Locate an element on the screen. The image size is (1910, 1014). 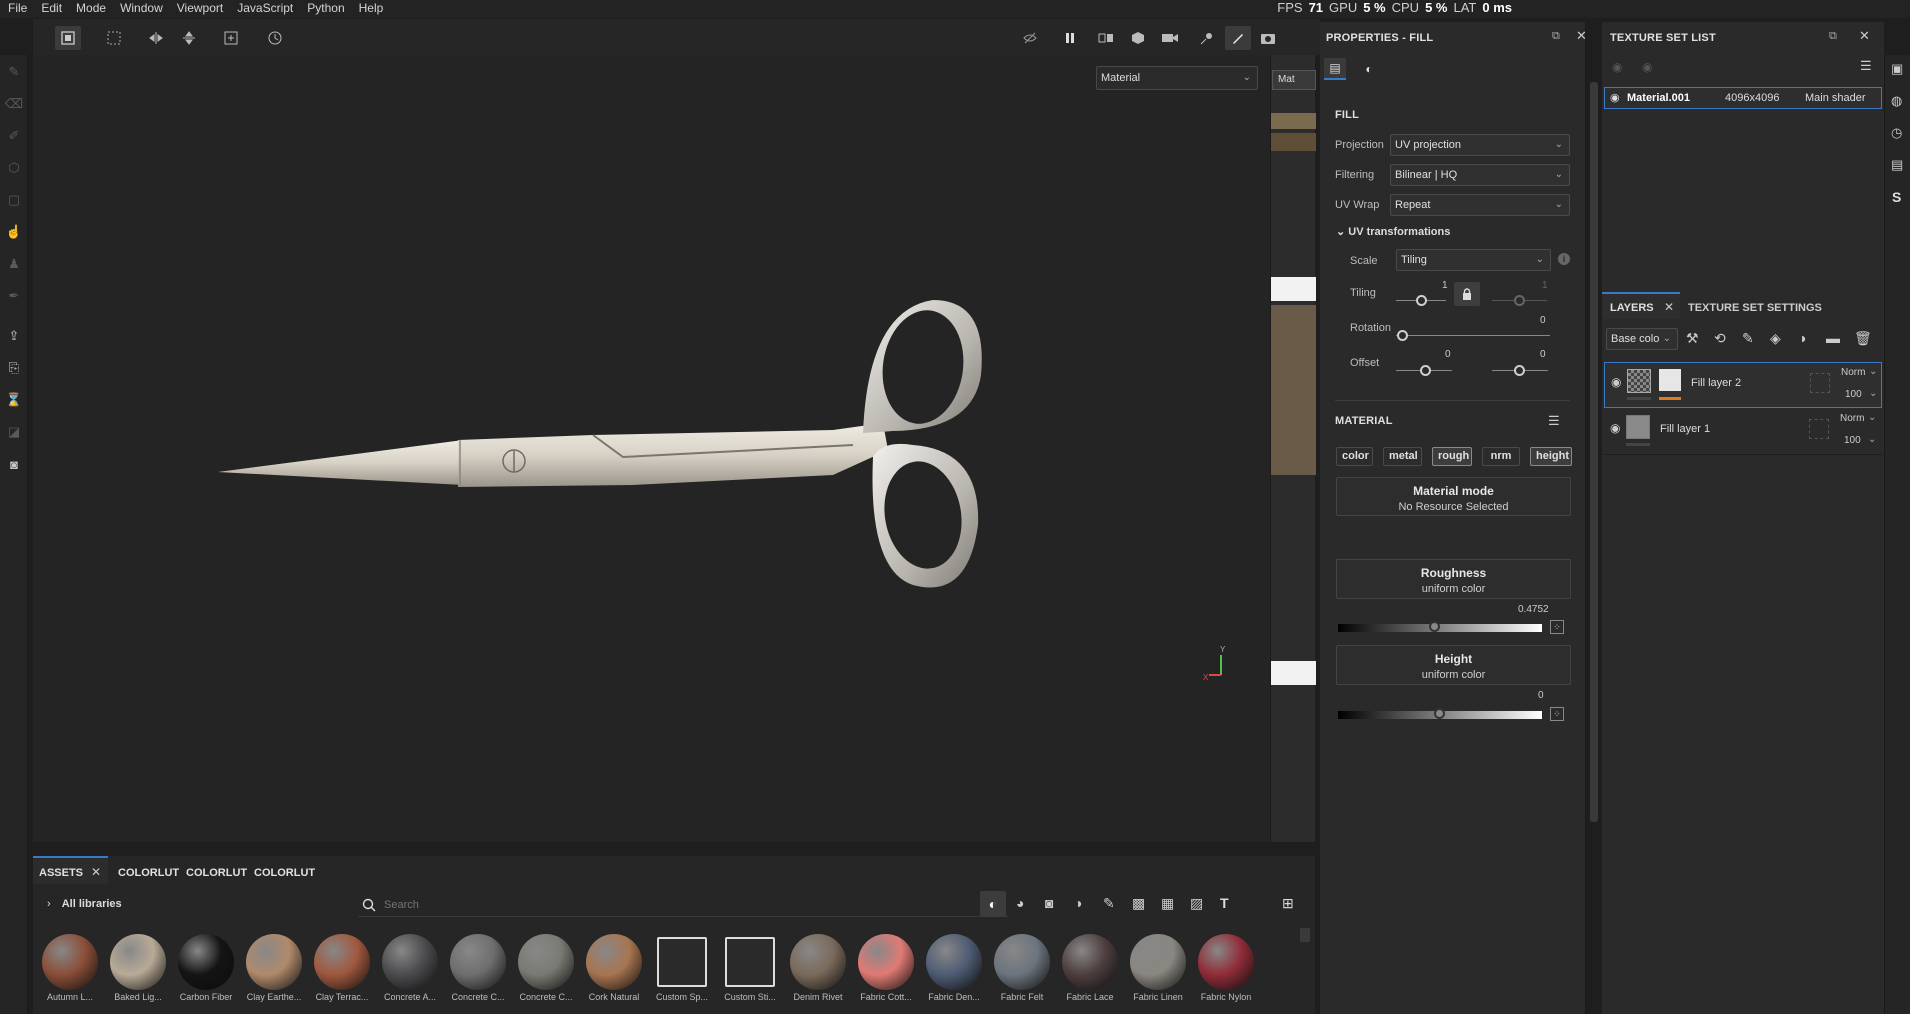
tab-layers: LAYERS ✕ is located at coordinates (1641, 305).